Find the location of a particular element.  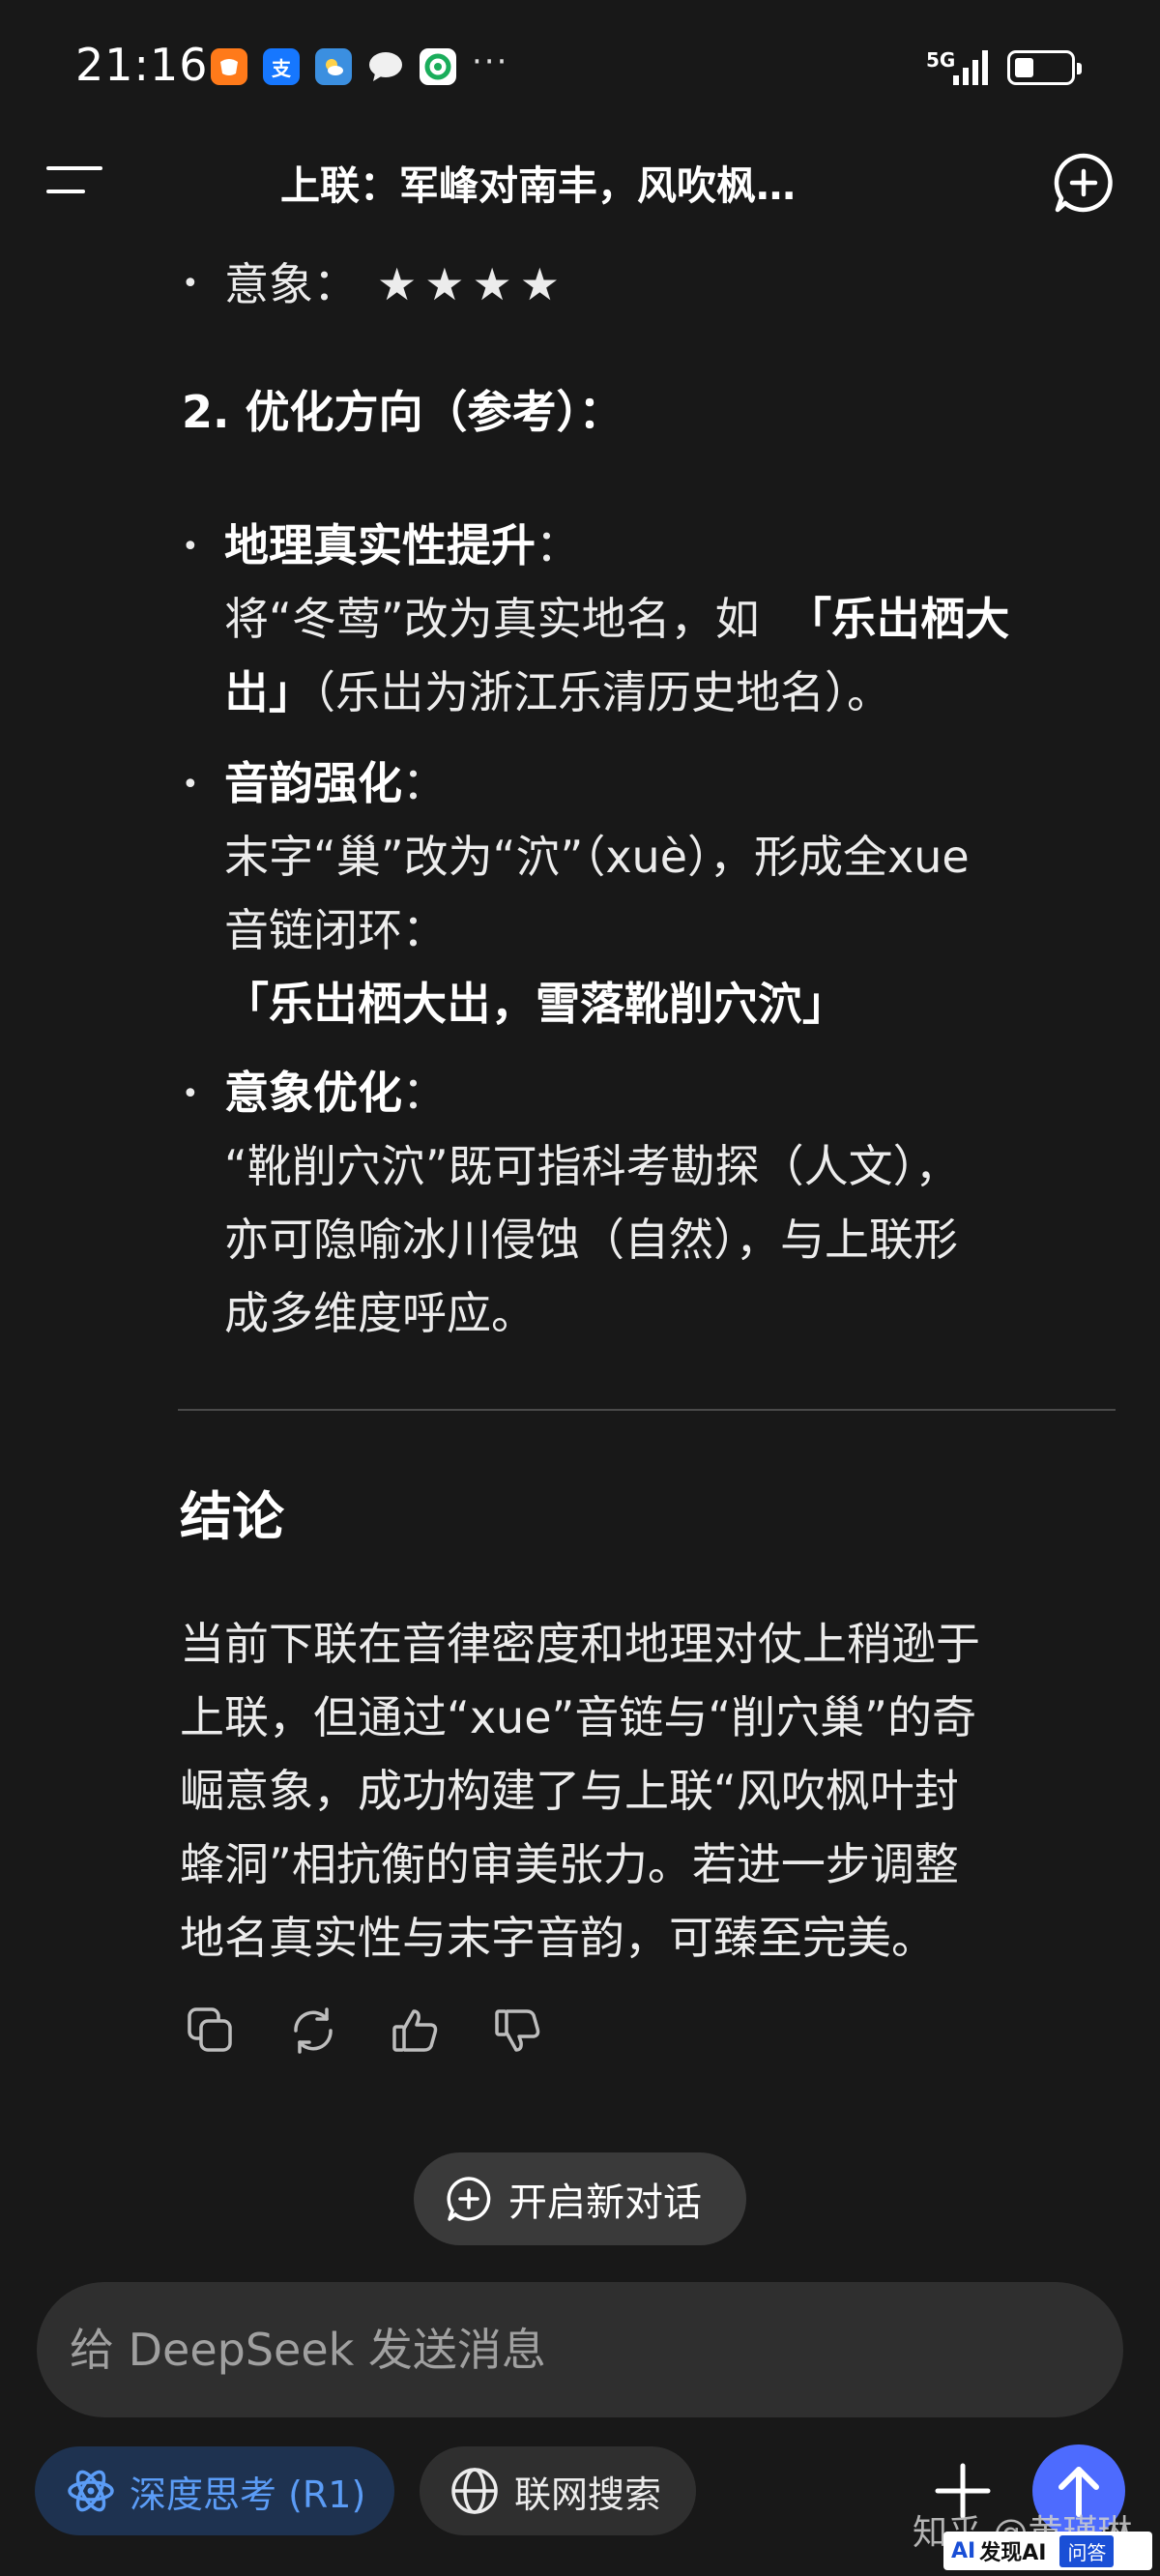

menu-icon is located at coordinates (74, 180).